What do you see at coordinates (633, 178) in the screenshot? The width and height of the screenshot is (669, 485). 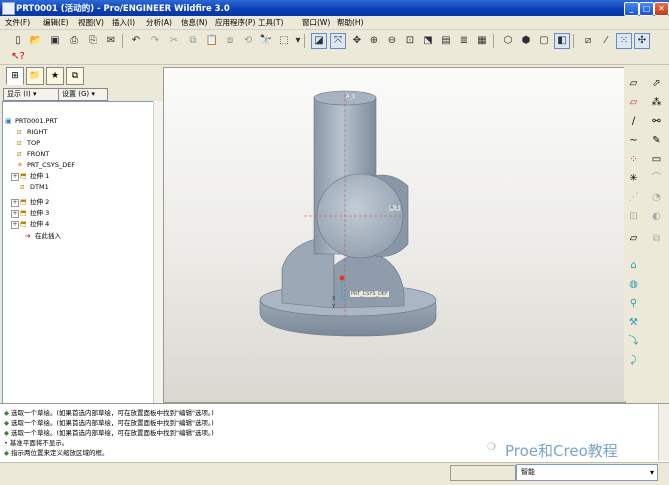 I see `csys-feature-icon: ✳` at bounding box center [633, 178].